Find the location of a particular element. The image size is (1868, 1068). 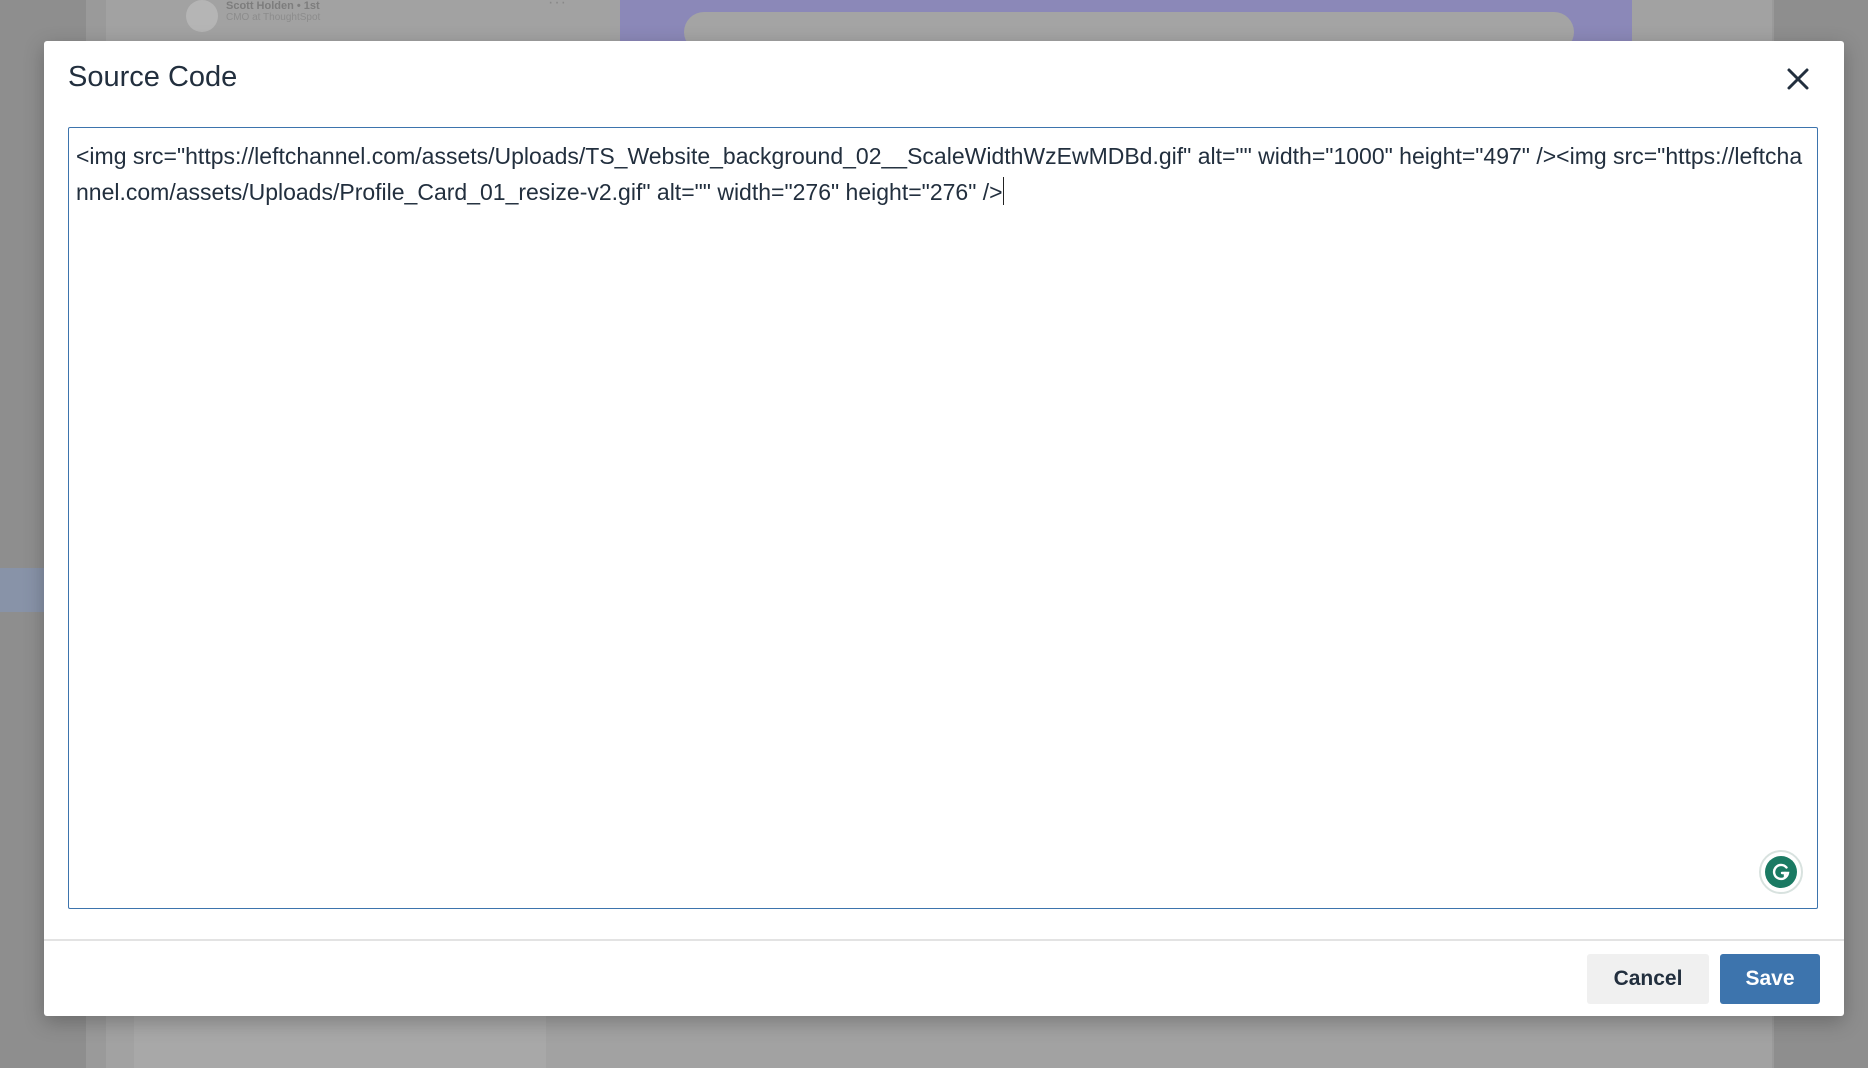

close-button is located at coordinates (1798, 79).